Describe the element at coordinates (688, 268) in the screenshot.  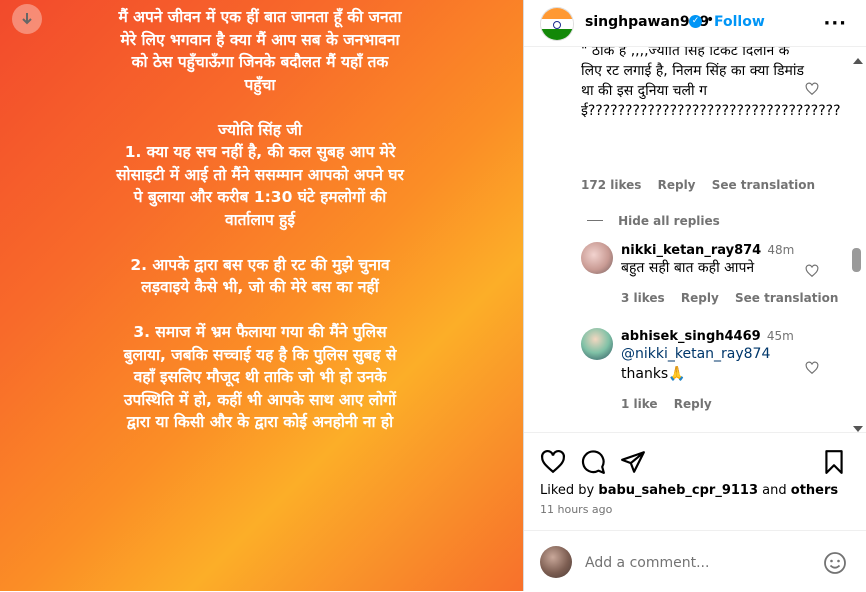
I see `reply-text: बहुत सही बात कही आपने` at that location.